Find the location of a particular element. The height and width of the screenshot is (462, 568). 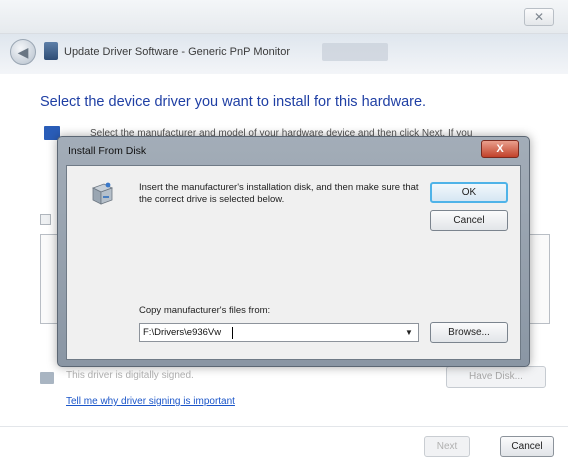

back-arrow-icon: ◀ is located at coordinates (23, 52).